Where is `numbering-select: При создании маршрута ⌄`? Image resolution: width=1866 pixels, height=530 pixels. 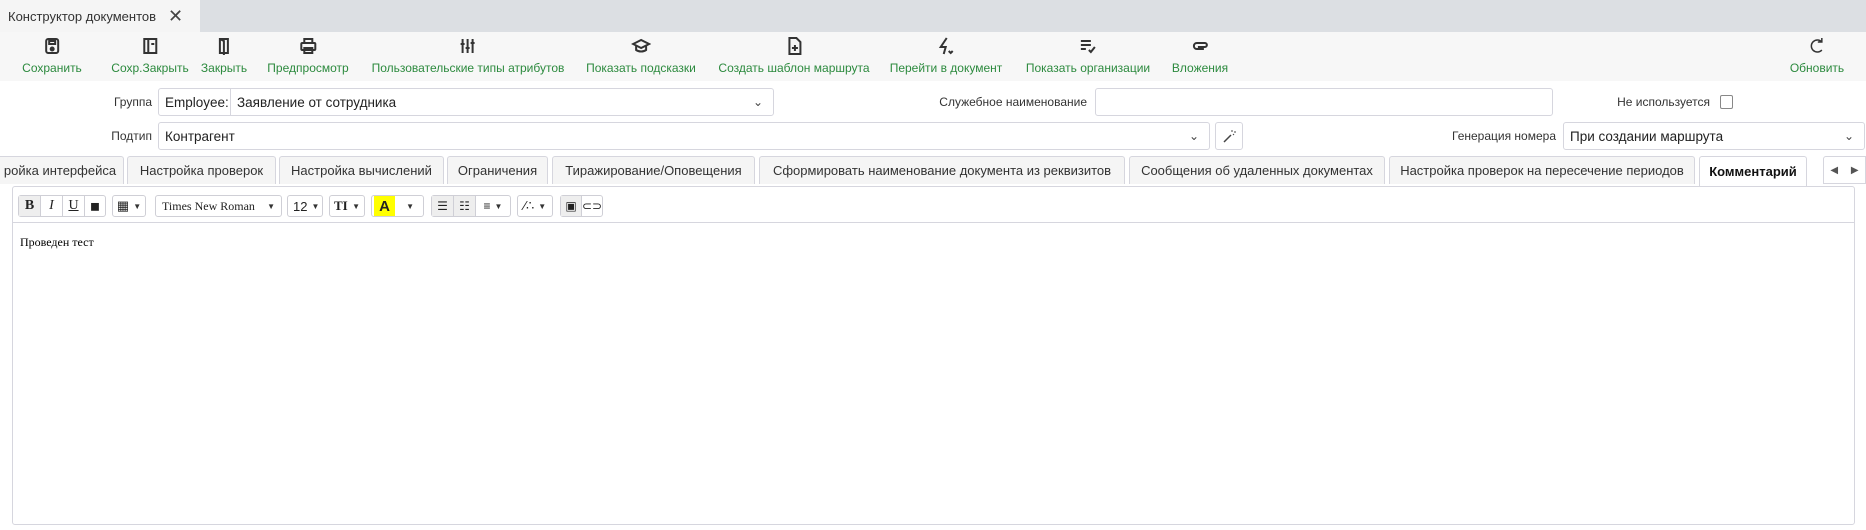
numbering-select: При создании маршрута ⌄ is located at coordinates (1714, 136).